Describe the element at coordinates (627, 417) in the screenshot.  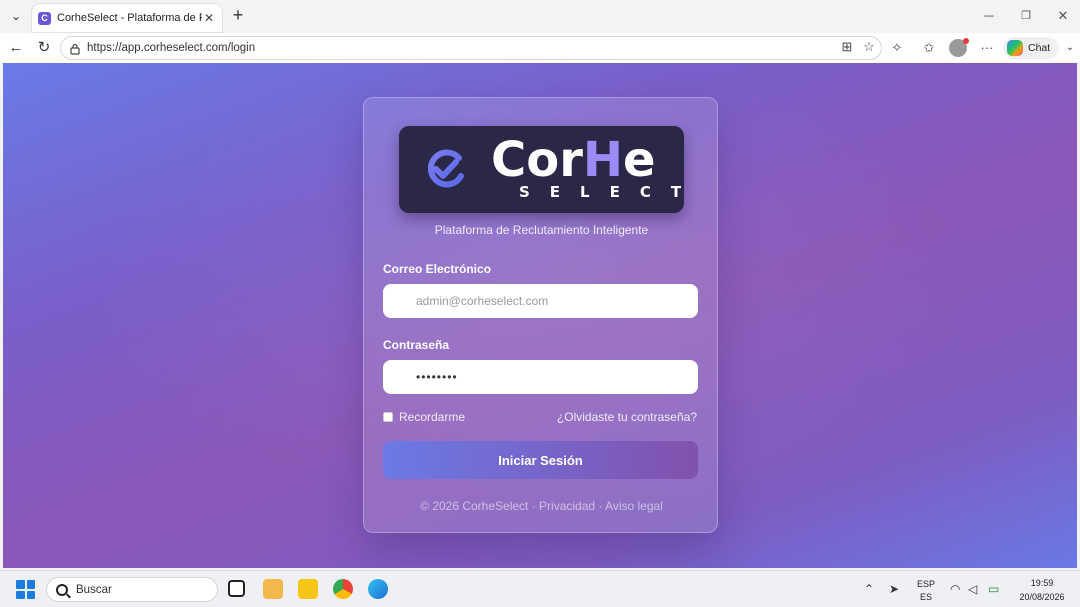
I see `forgot-password-link: ¿Olvidaste tu contraseña?` at that location.